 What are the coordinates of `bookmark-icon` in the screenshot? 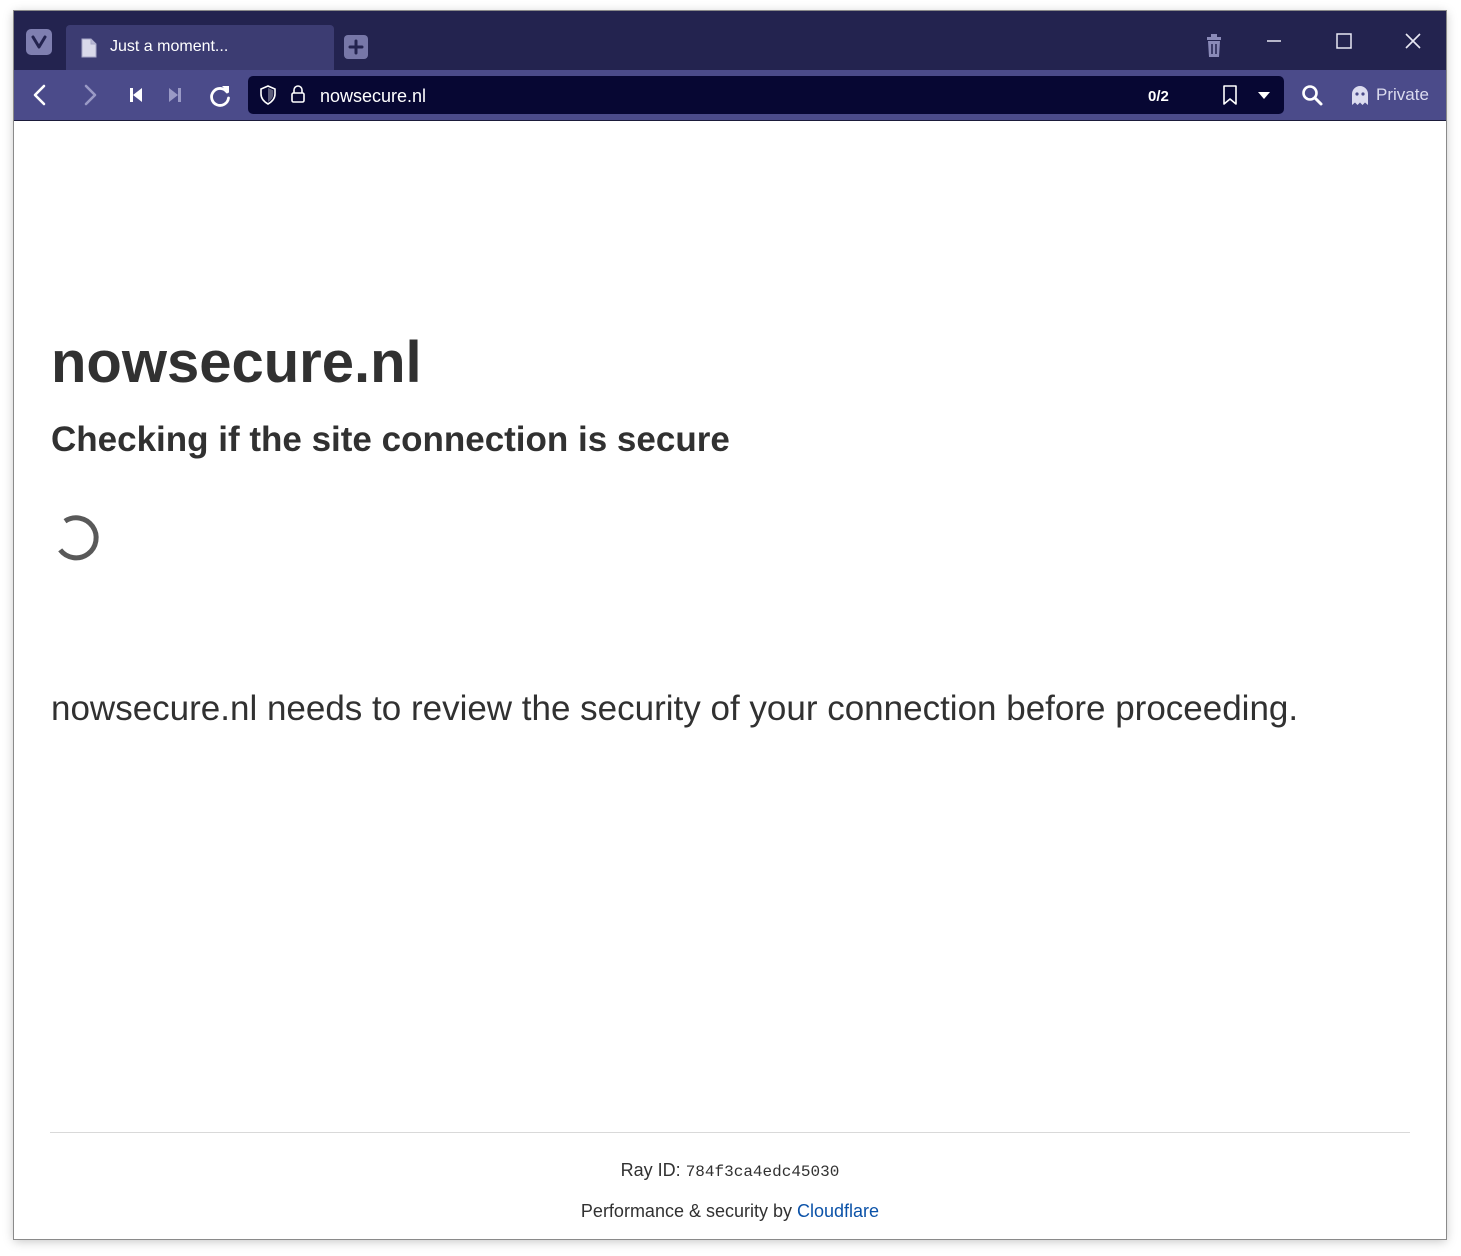 It's located at (1230, 95).